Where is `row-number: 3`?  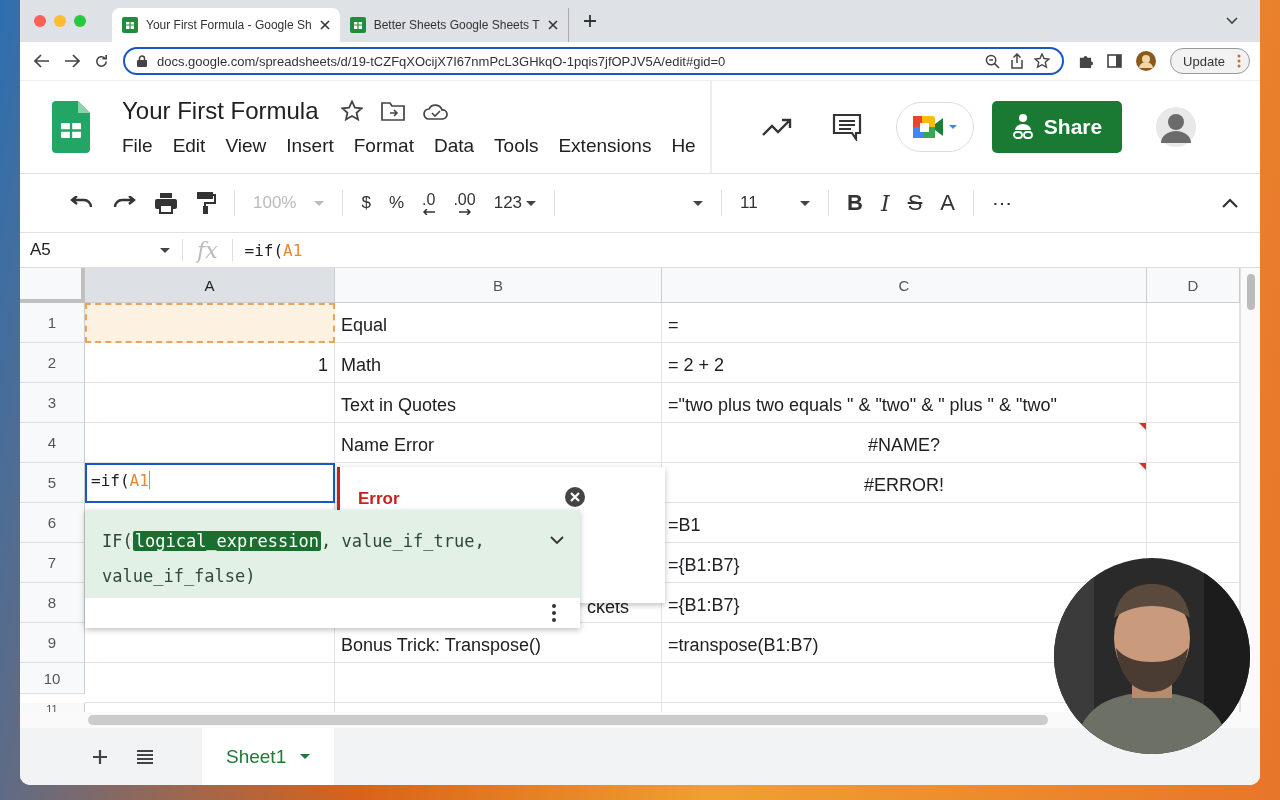
row-number: 3 is located at coordinates (52, 403).